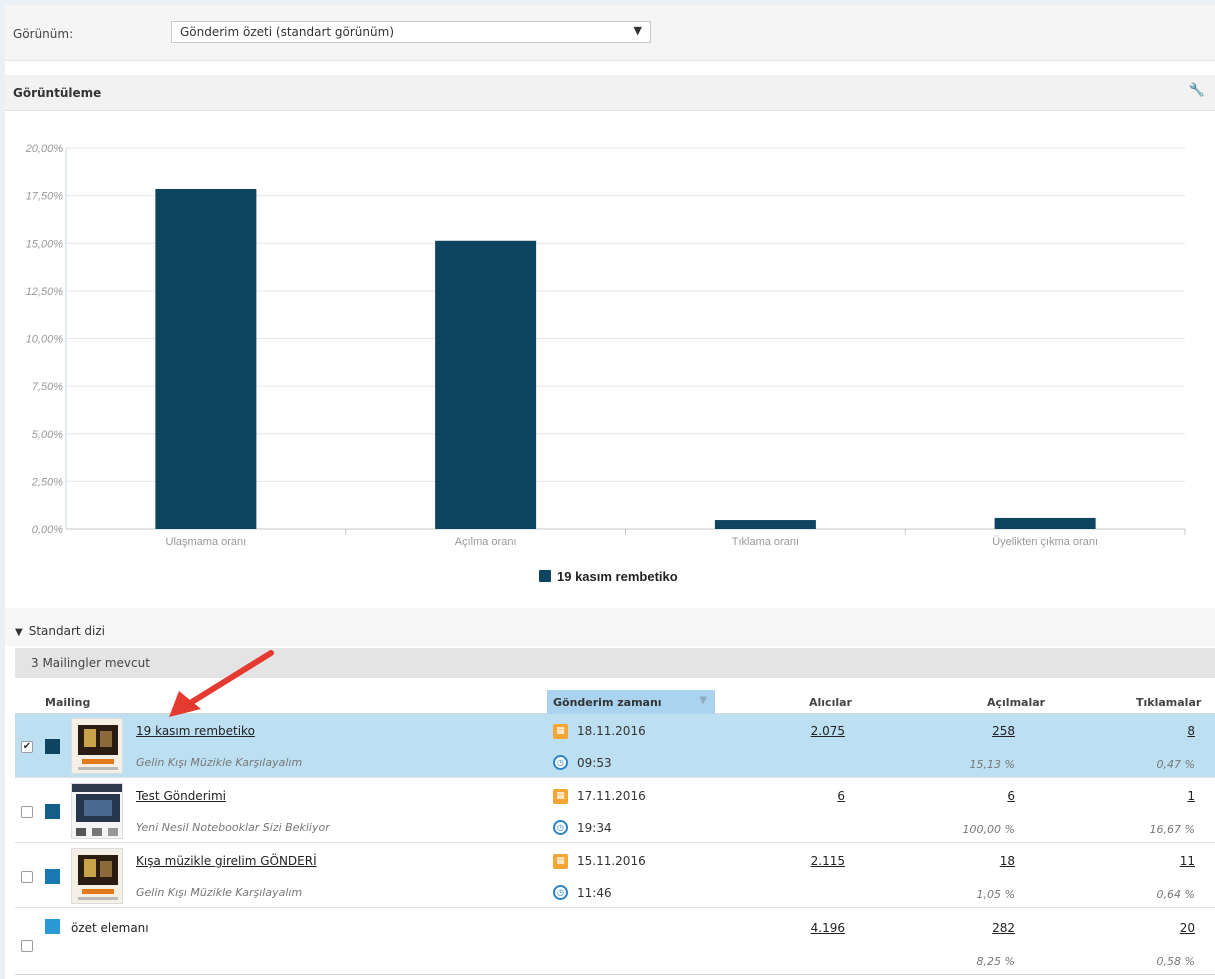  What do you see at coordinates (594, 893) in the screenshot?
I see `send-time: 11:46` at bounding box center [594, 893].